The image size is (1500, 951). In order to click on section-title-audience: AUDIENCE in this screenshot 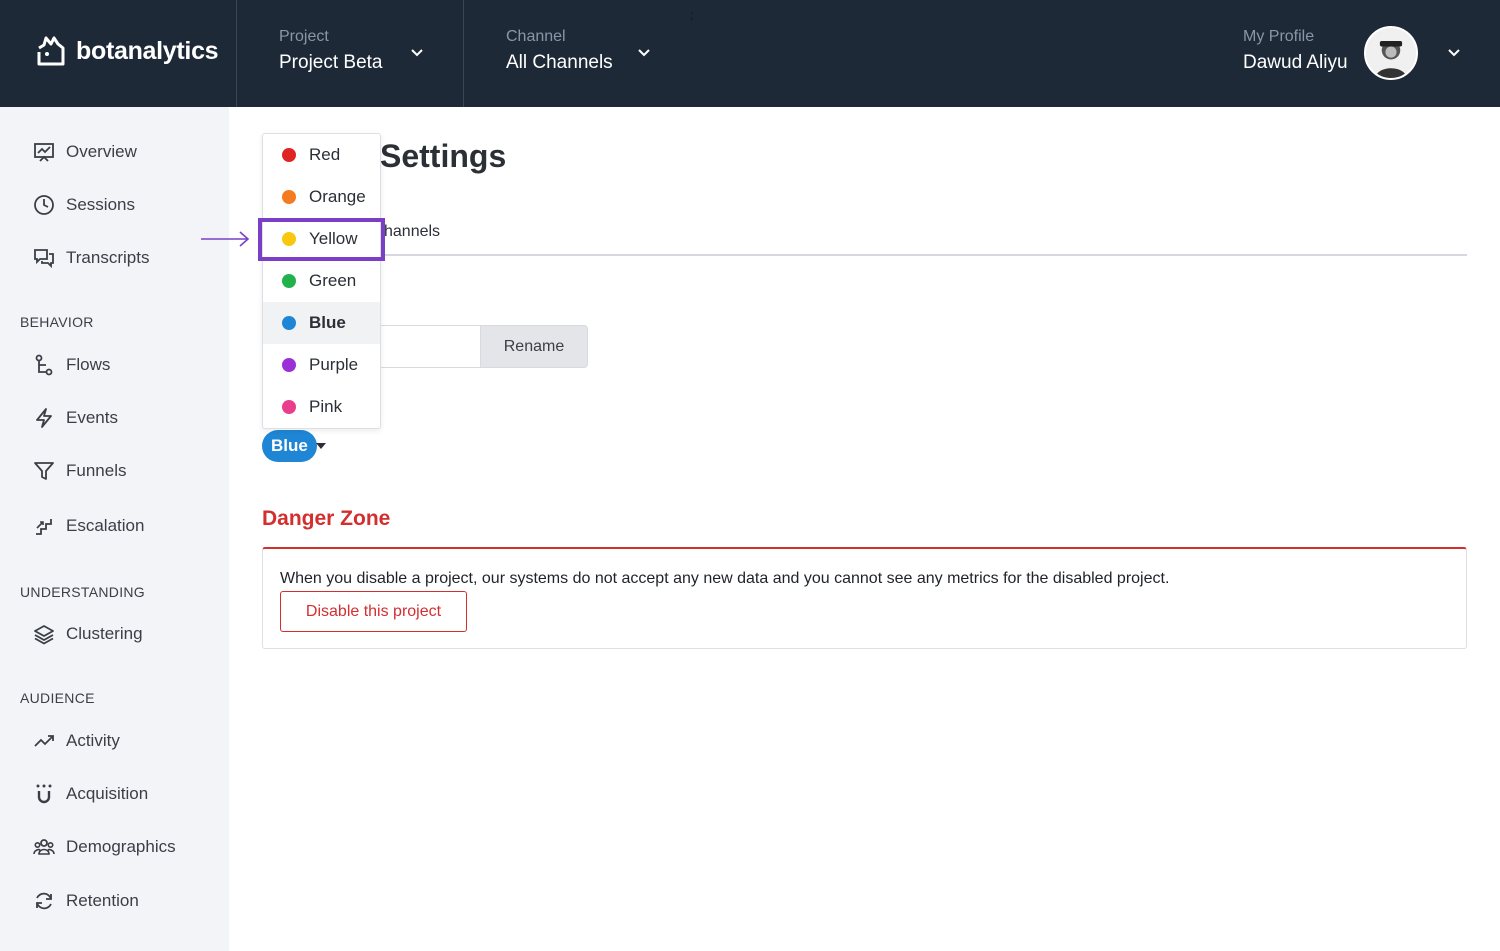, I will do `click(57, 698)`.